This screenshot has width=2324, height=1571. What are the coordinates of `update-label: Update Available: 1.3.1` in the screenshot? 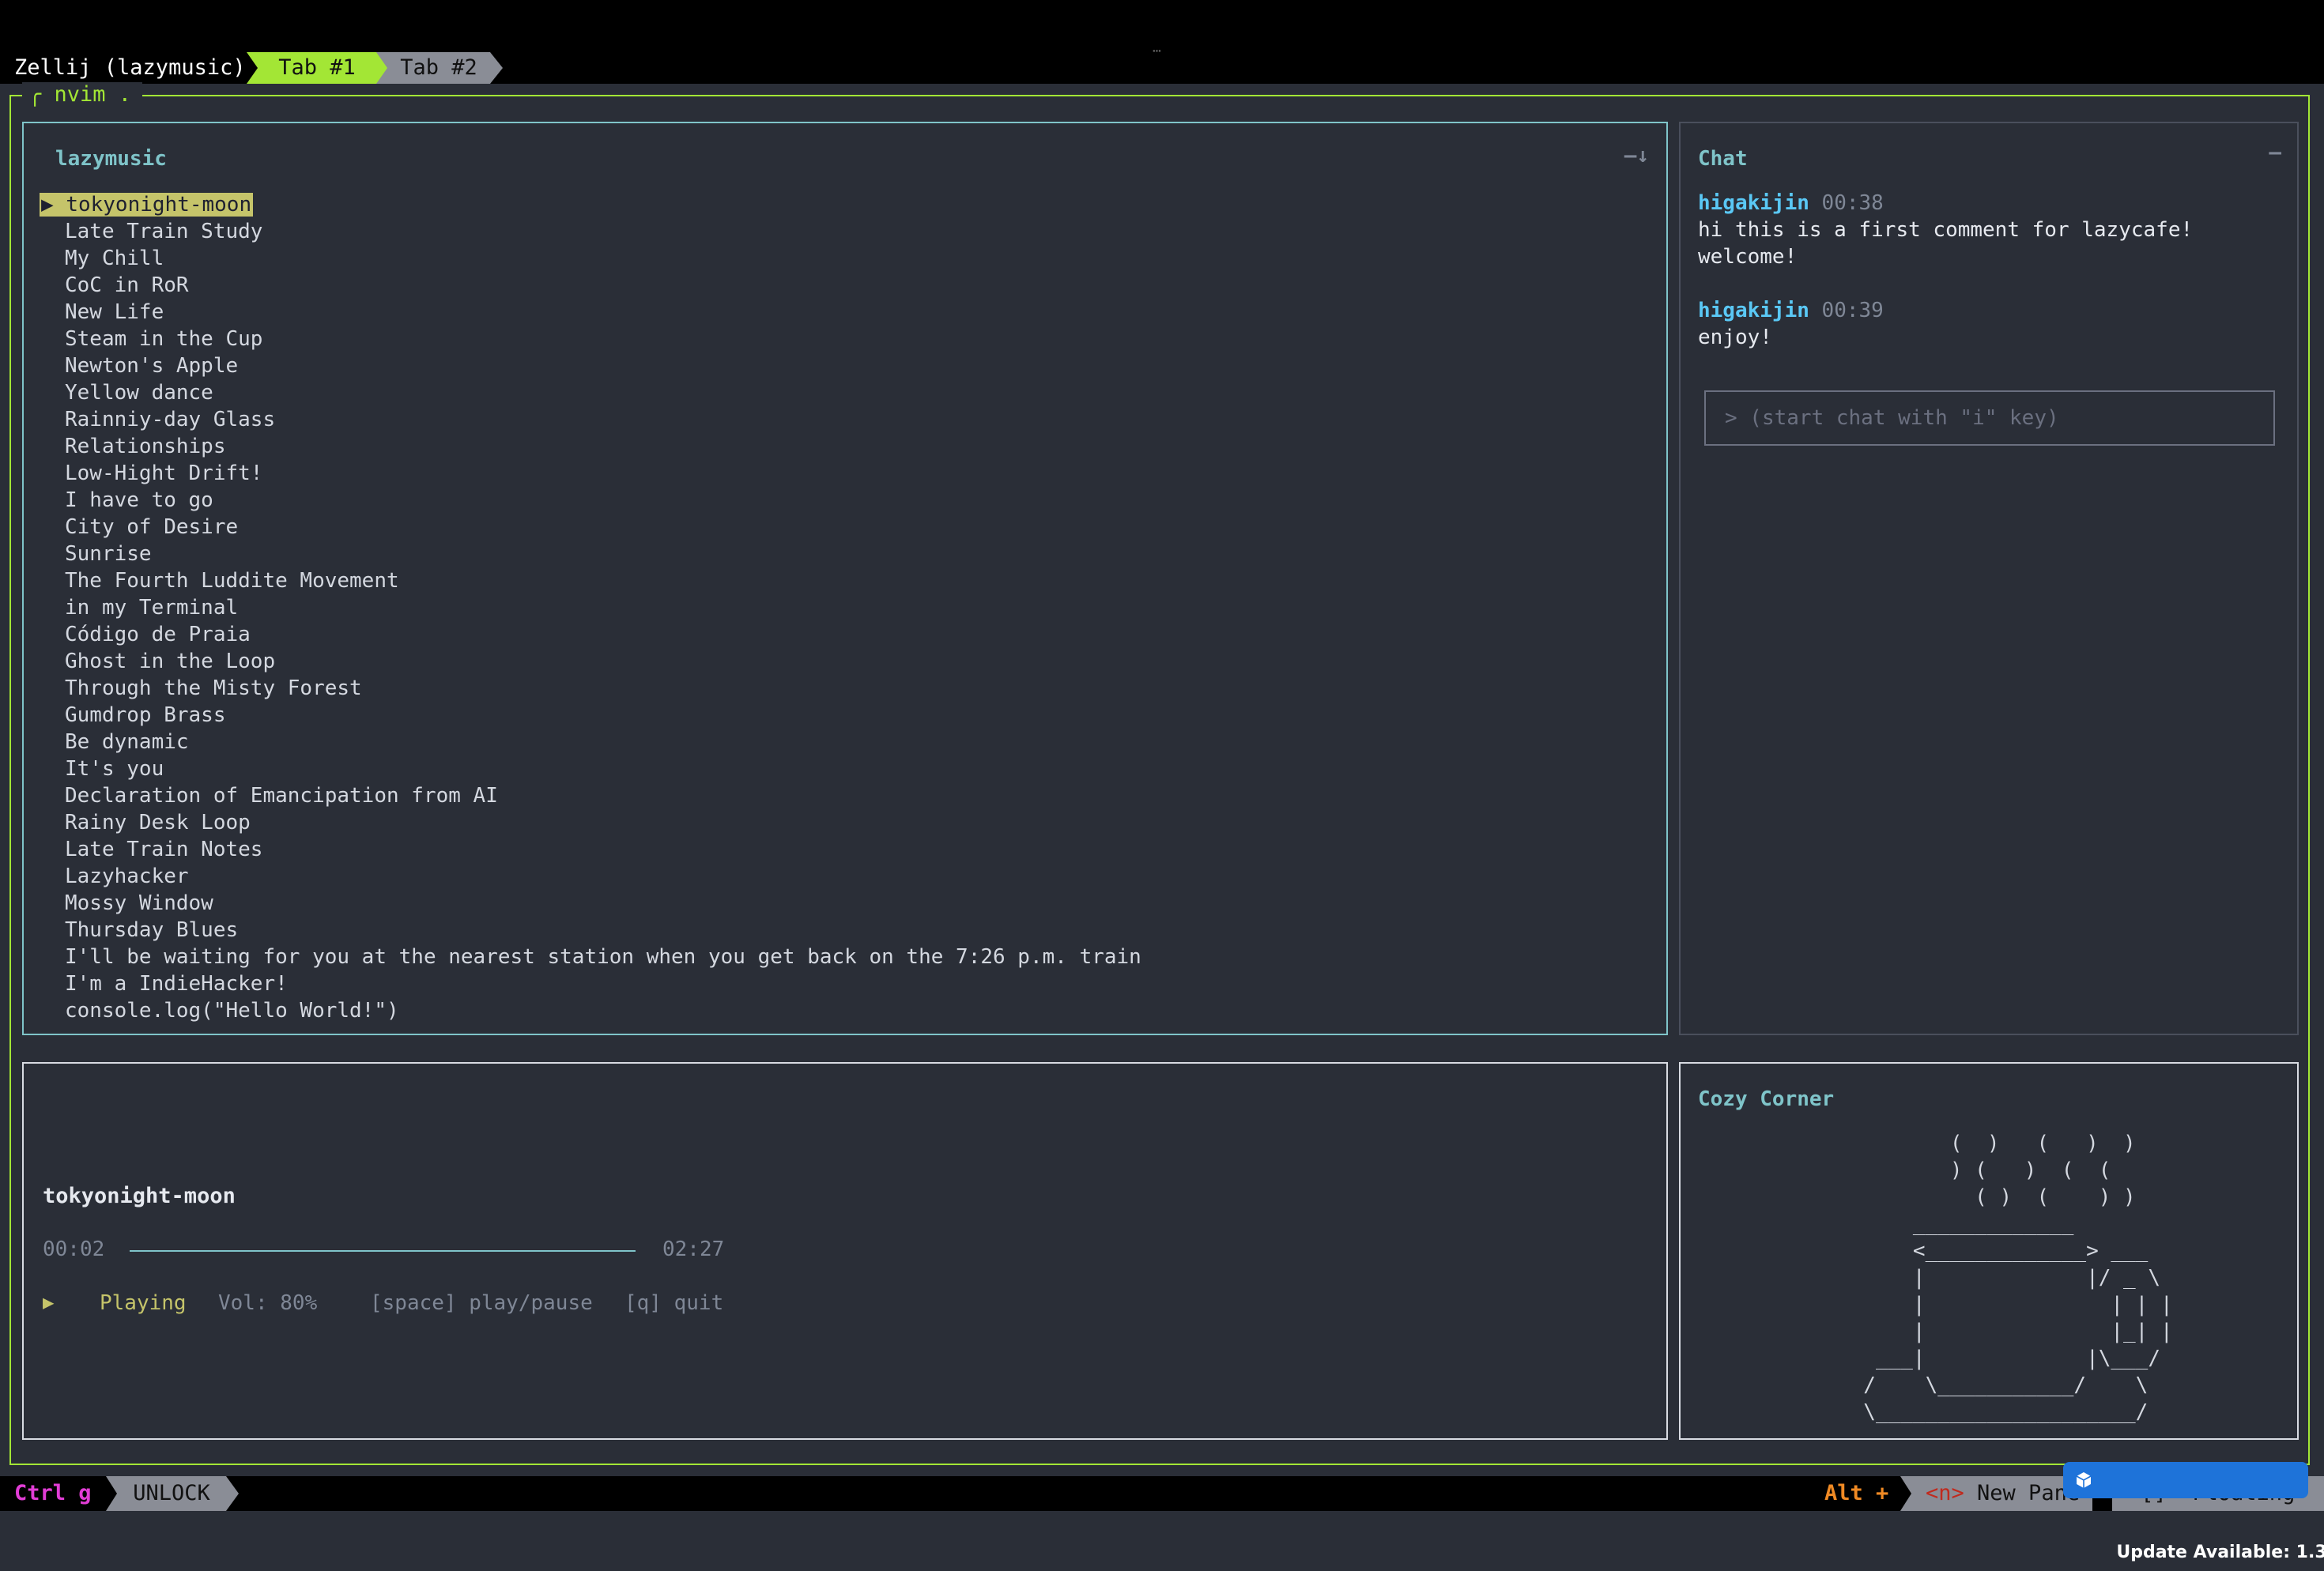 It's located at (2220, 1552).